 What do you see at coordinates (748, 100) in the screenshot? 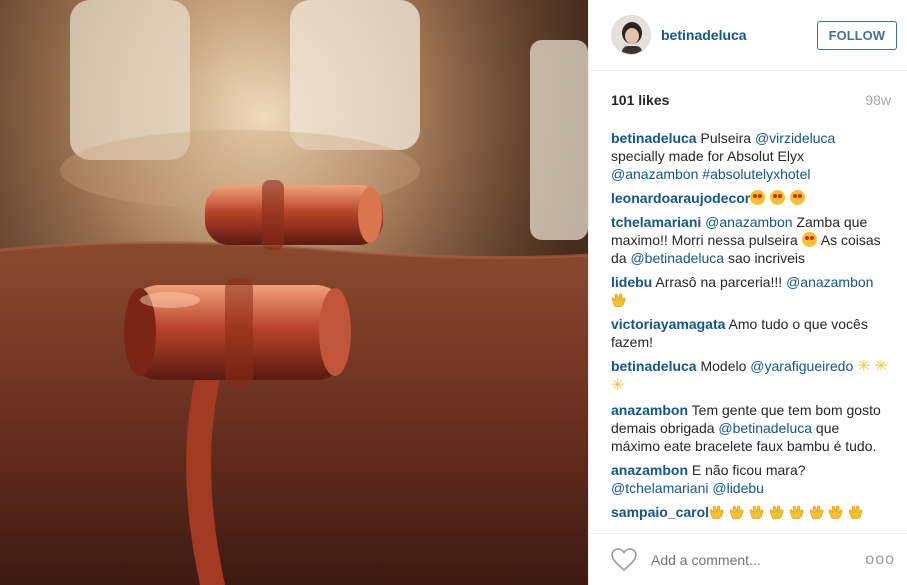
I see `post-stats: 101 likes 98w` at bounding box center [748, 100].